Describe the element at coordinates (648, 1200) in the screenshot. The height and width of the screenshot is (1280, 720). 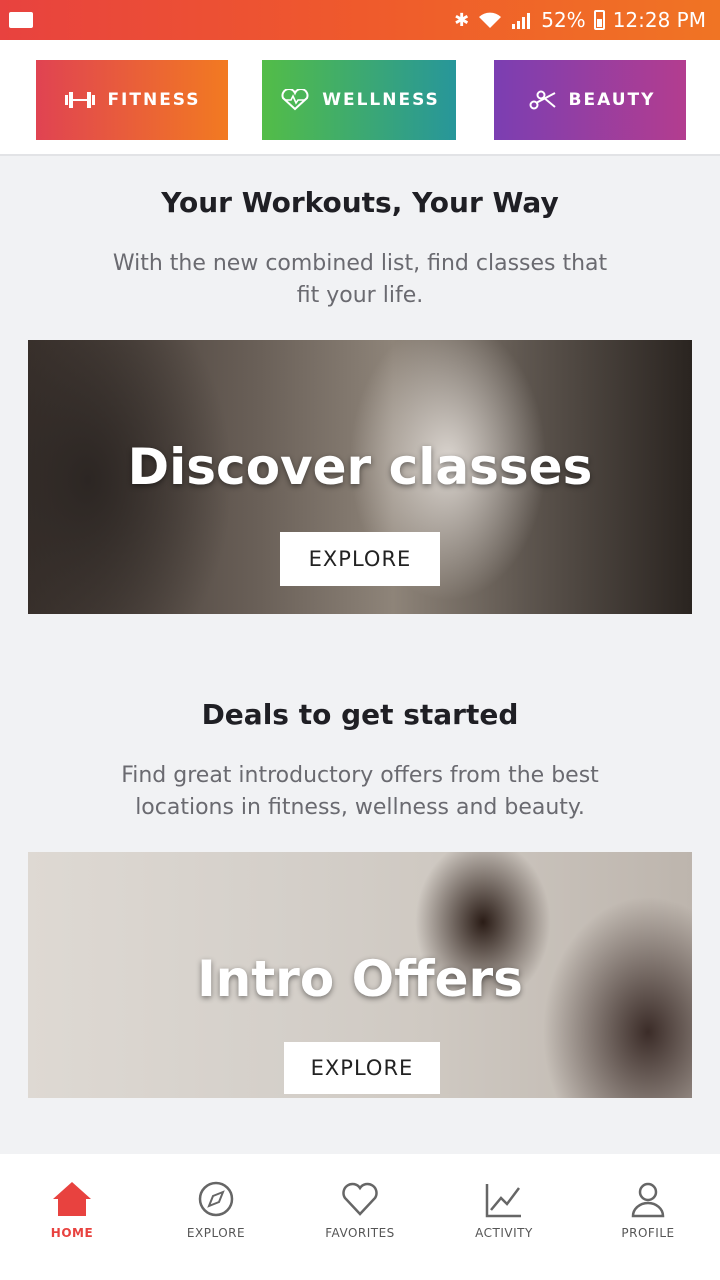
I see `profile-icon` at that location.